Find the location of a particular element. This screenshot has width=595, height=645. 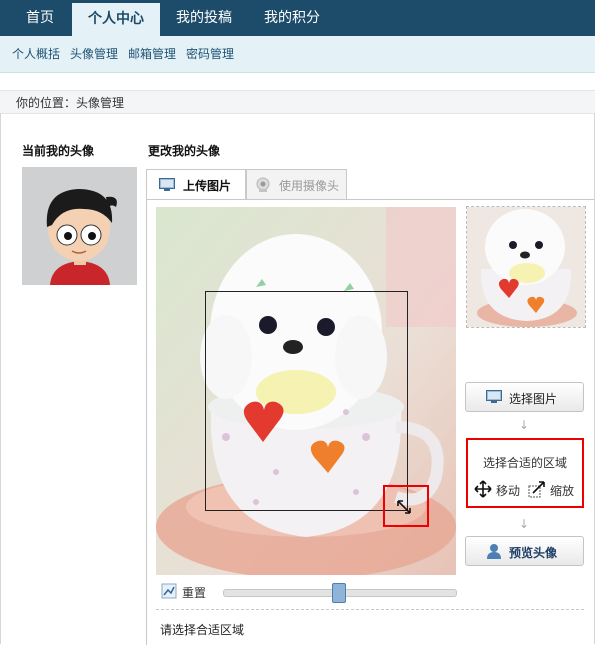

tab-use-camera: 使用摄像头 is located at coordinates (296, 184).